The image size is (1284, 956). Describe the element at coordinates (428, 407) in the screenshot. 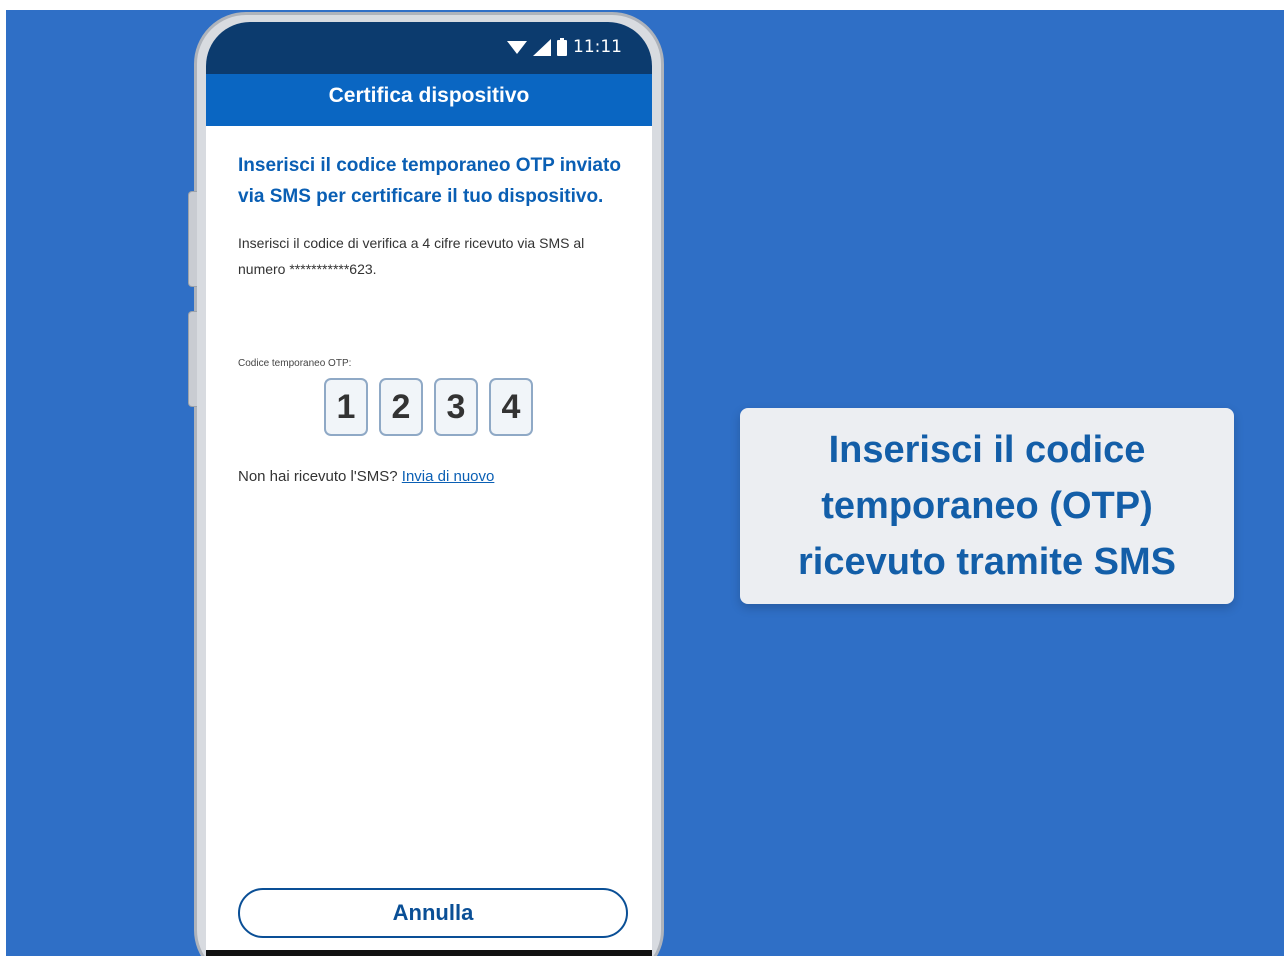

I see `otp-input-group: 1 2 3 4` at that location.